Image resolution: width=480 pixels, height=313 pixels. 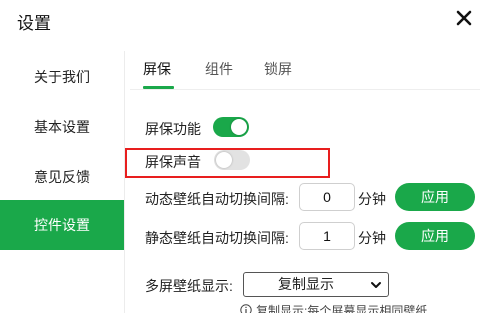 What do you see at coordinates (62, 177) in the screenshot?
I see `sidebar-item-feedback: 意见反馈` at bounding box center [62, 177].